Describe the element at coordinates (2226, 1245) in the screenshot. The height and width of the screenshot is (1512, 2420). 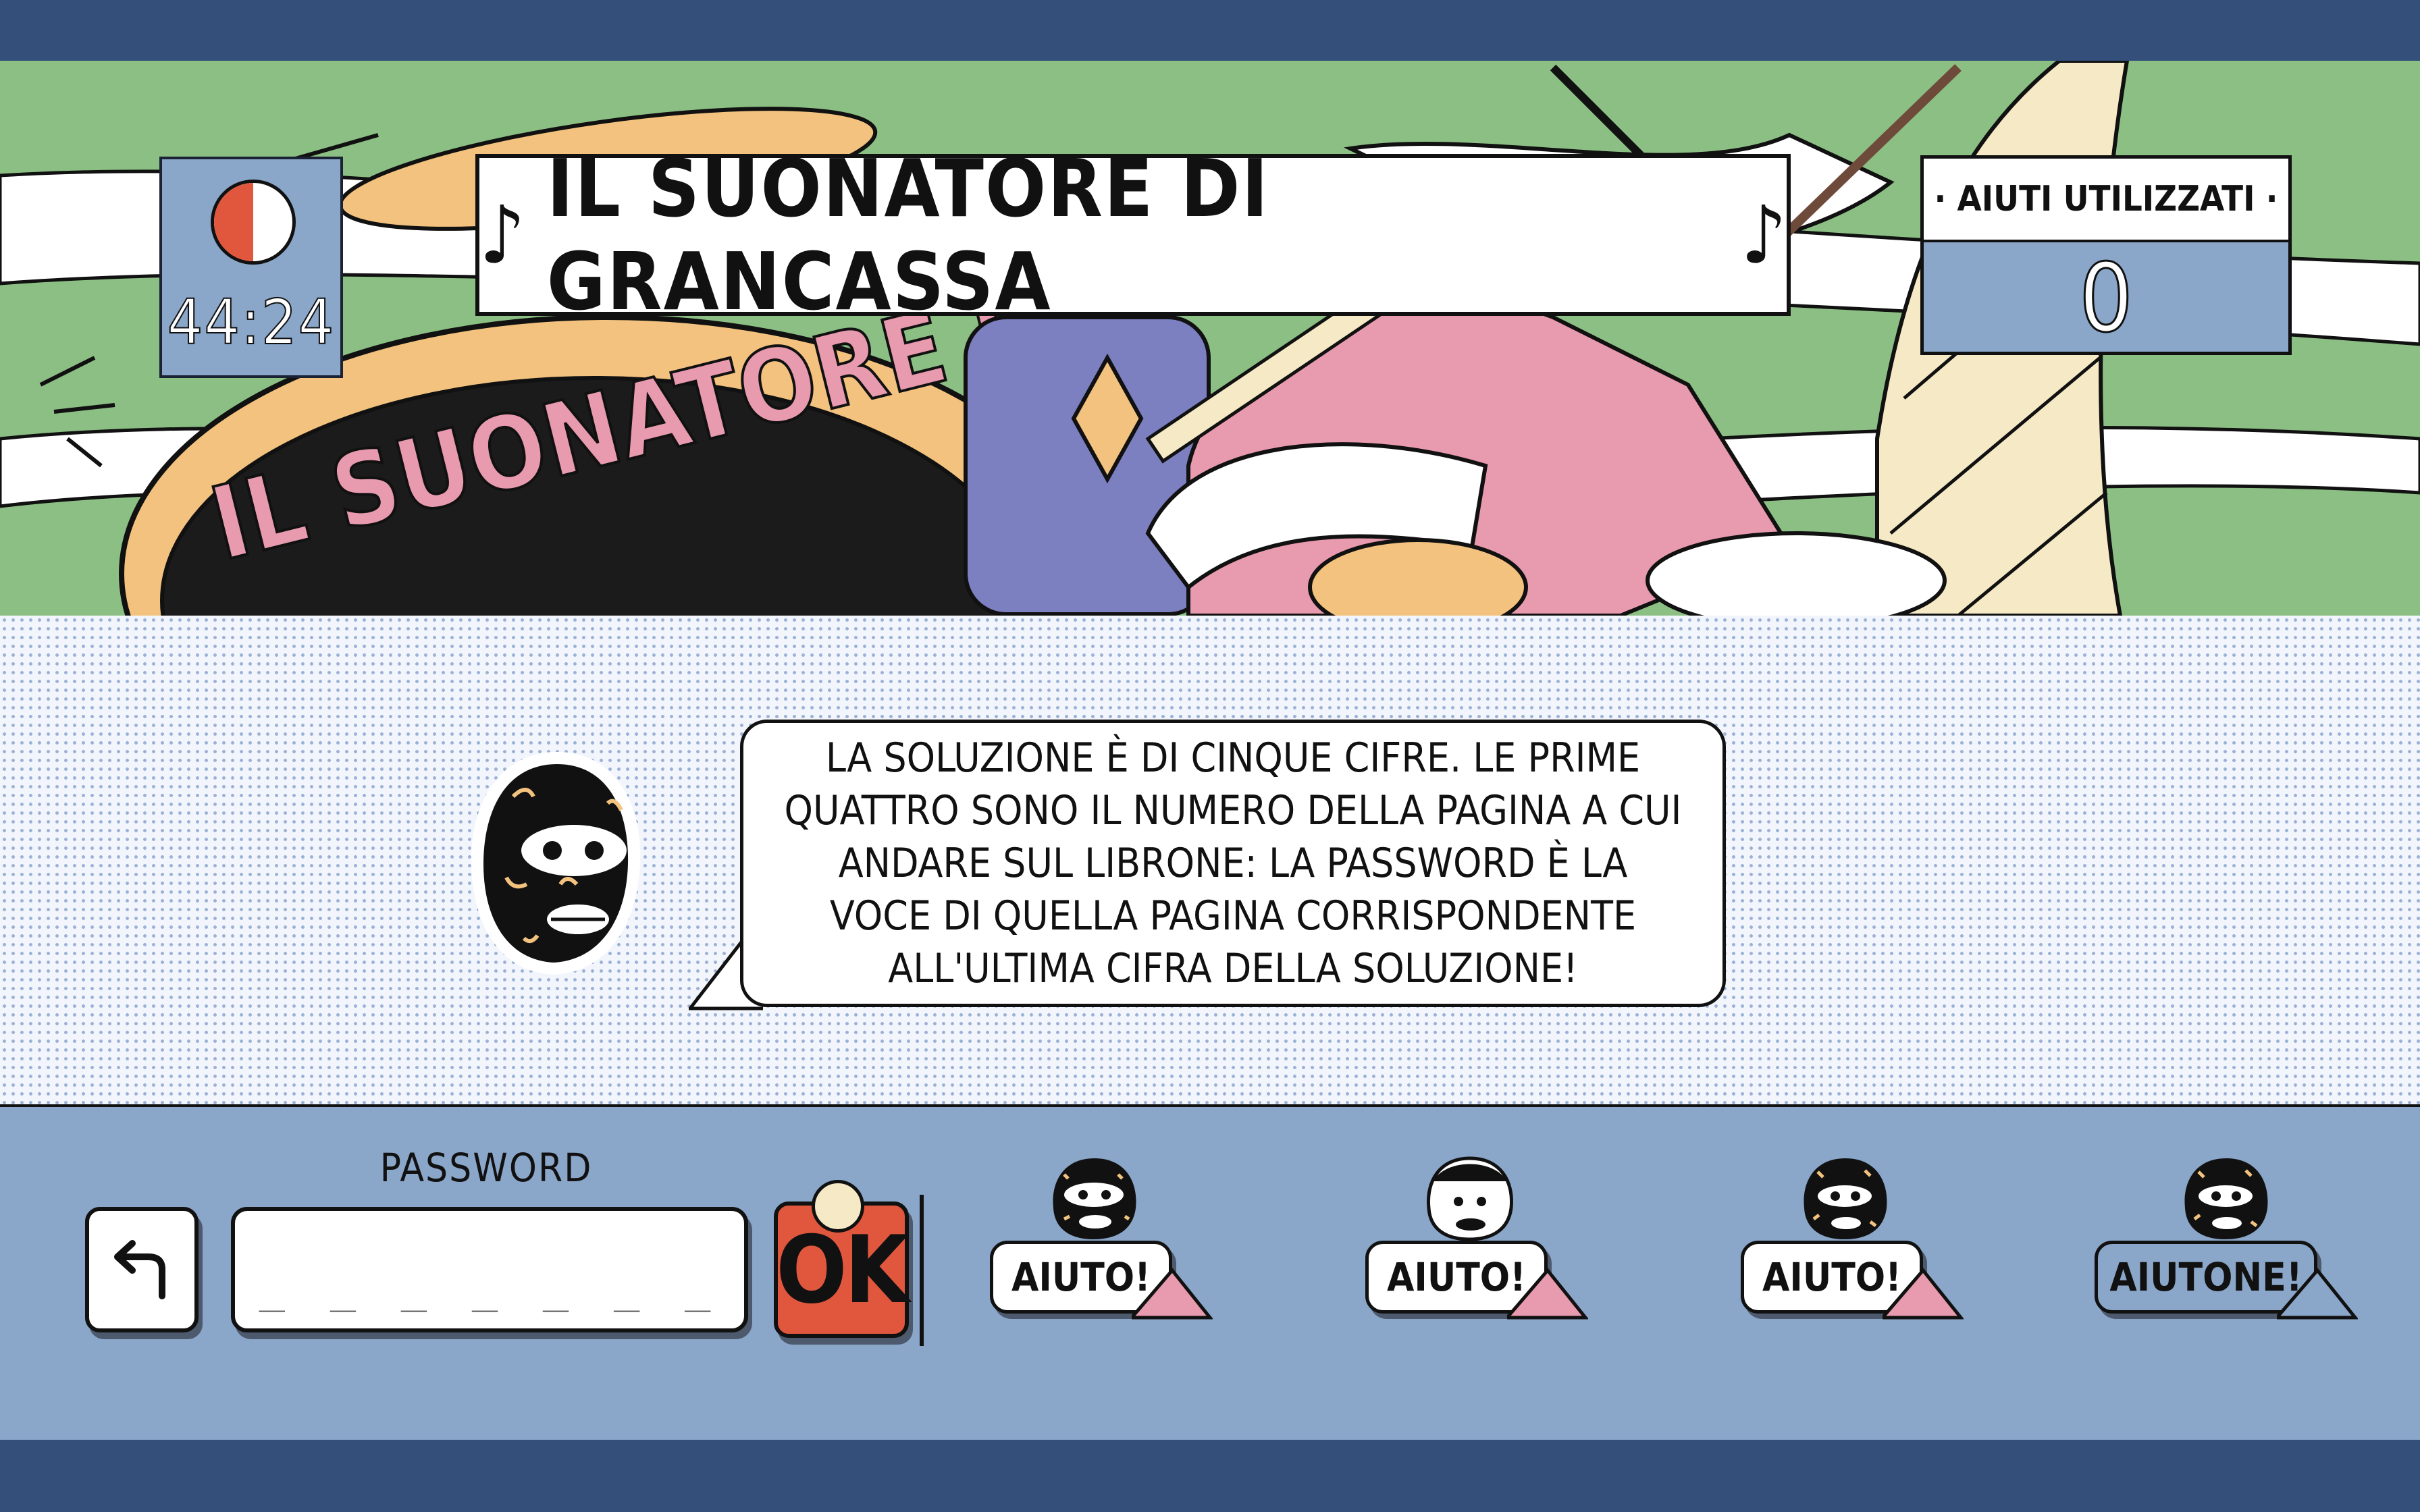
I see `big-help-button: AIUTONE!` at that location.